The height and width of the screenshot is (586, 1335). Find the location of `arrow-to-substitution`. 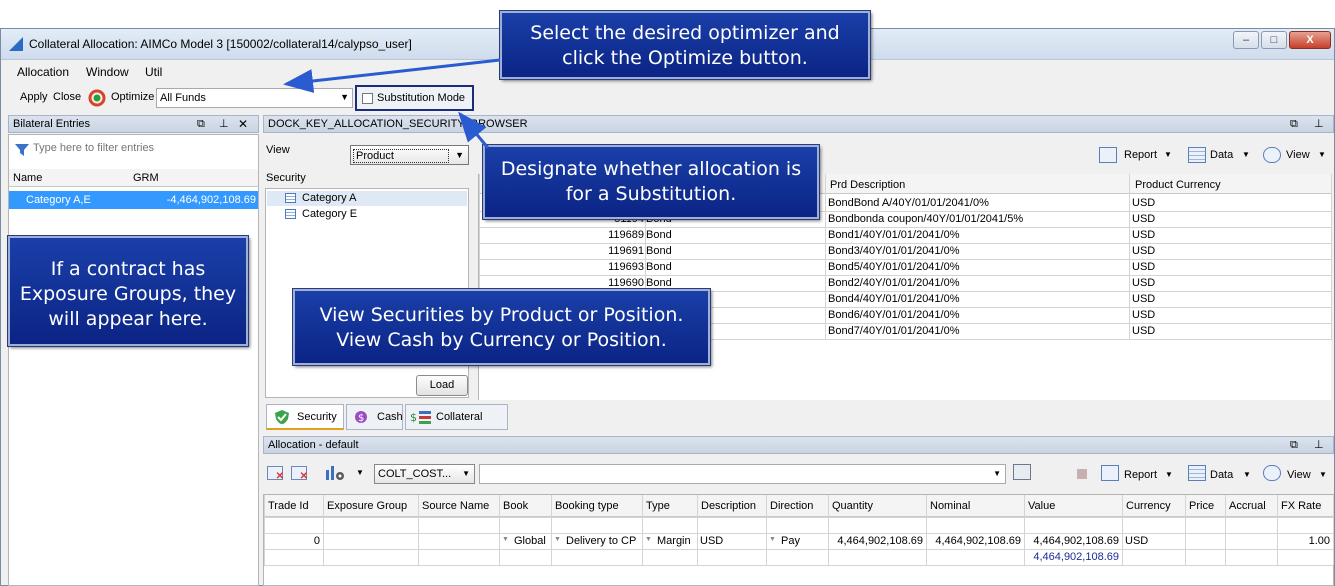

arrow-to-substitution is located at coordinates (474, 130).